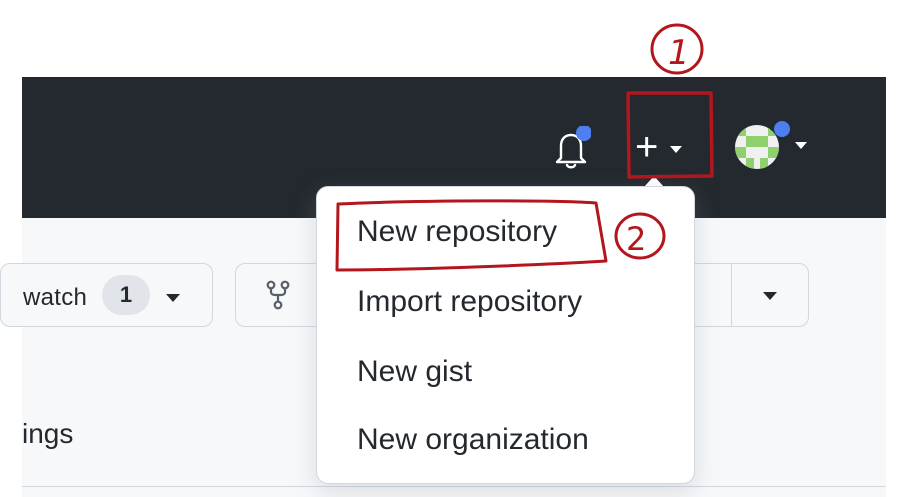 This screenshot has width=899, height=497. I want to click on repo-forked-icon, so click(278, 295).